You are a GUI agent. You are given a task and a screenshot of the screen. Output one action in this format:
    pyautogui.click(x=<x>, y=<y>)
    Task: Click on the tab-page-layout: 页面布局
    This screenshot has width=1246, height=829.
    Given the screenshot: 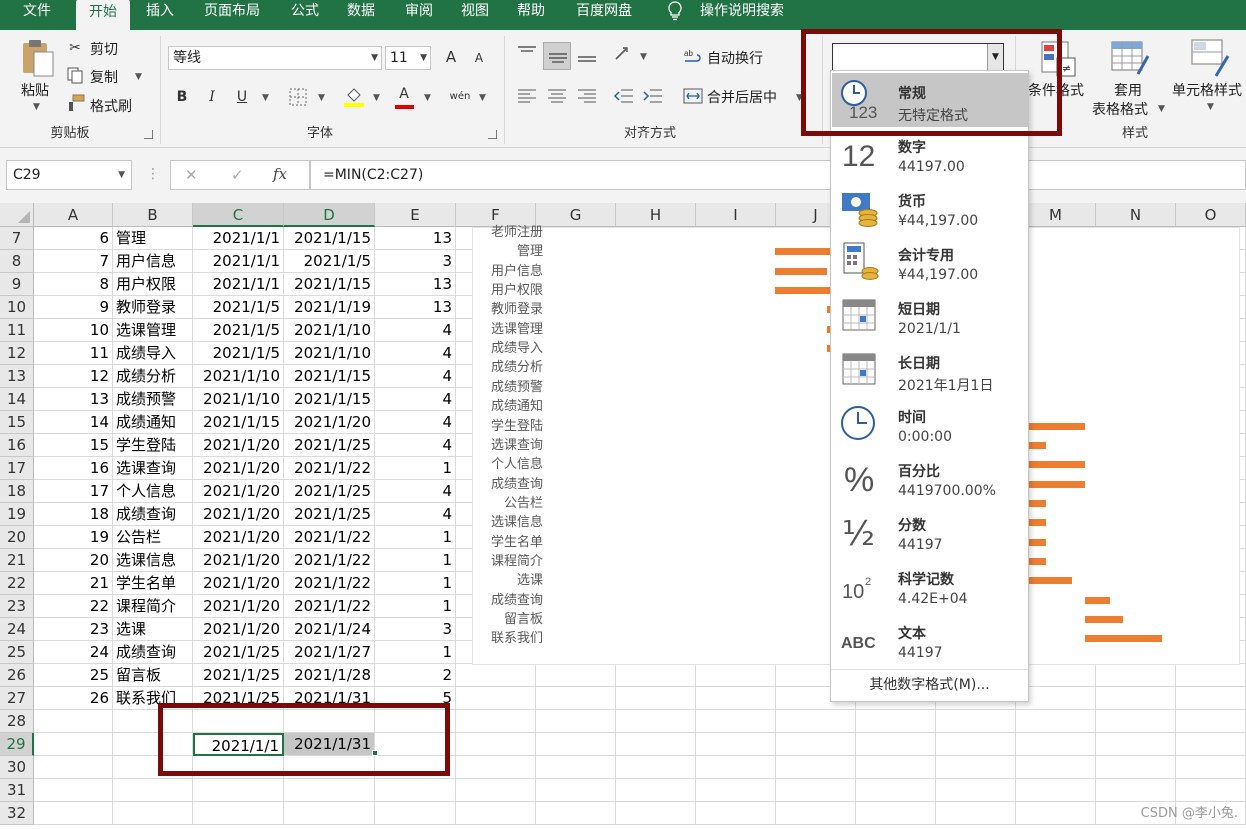 What is the action you would take?
    pyautogui.click(x=232, y=11)
    